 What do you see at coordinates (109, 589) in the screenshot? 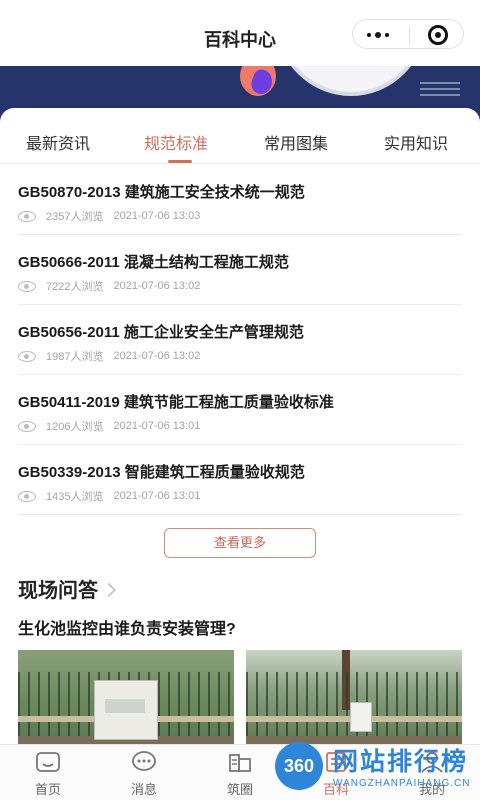
I see `chevron-right-icon` at bounding box center [109, 589].